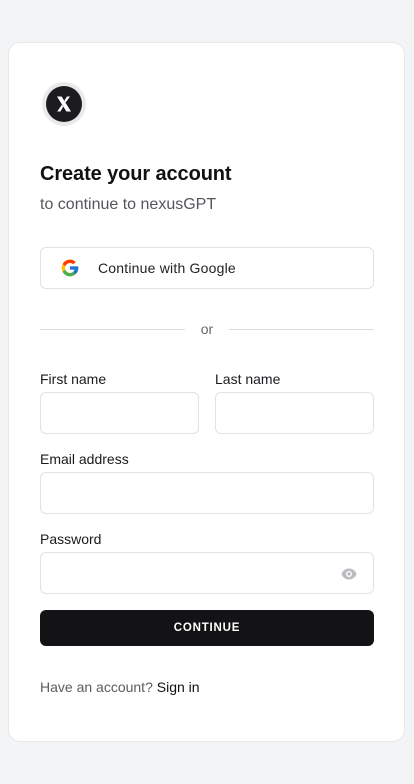 This screenshot has height=784, width=414. Describe the element at coordinates (248, 379) in the screenshot. I see `last-name-label: Last name` at that location.